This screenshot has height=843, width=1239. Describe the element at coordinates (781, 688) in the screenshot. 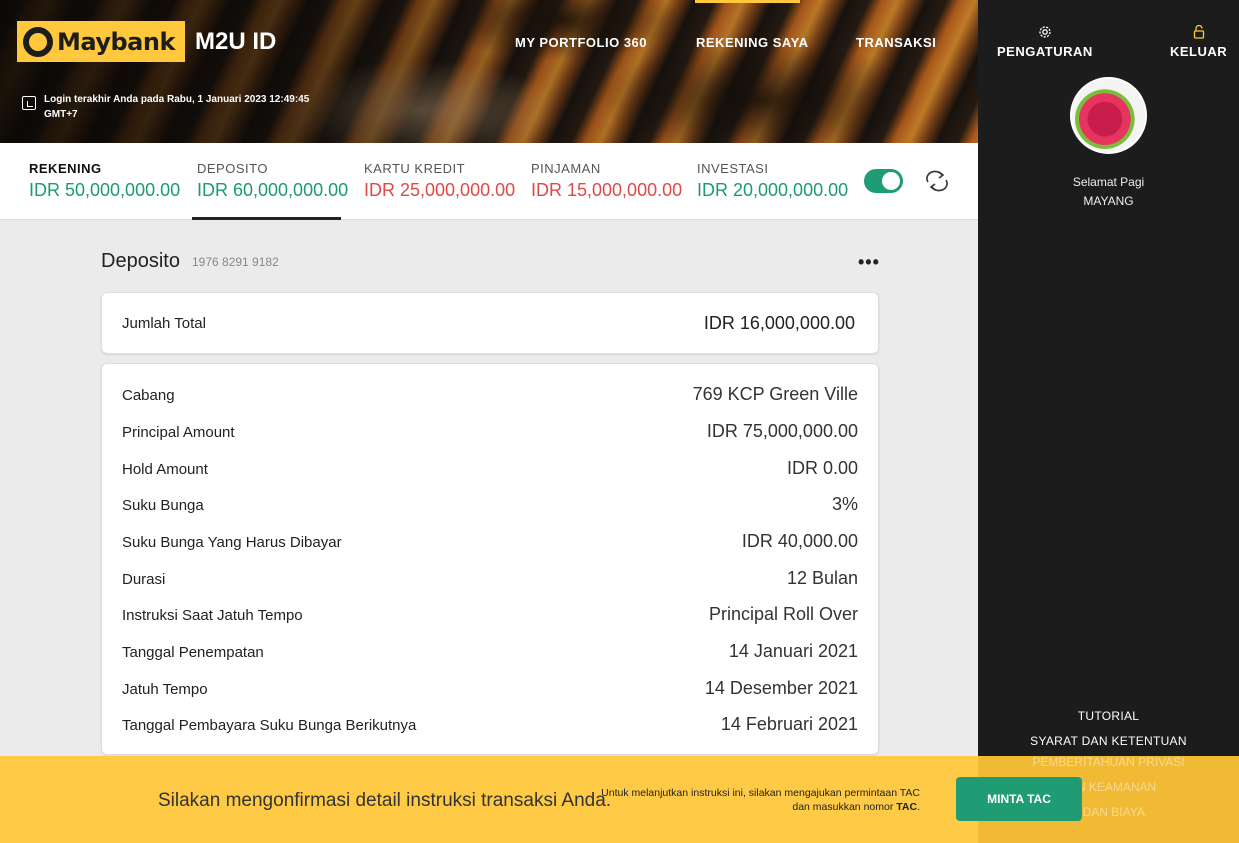

I see `detail-value: 14 Desember 2021` at that location.